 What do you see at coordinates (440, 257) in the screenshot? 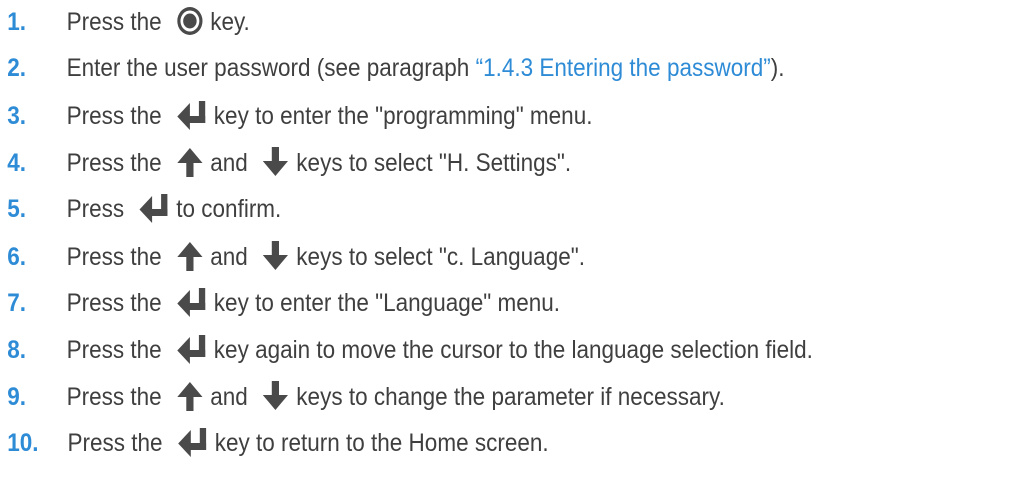
I see `step-text: keys to select "c. Language".` at bounding box center [440, 257].